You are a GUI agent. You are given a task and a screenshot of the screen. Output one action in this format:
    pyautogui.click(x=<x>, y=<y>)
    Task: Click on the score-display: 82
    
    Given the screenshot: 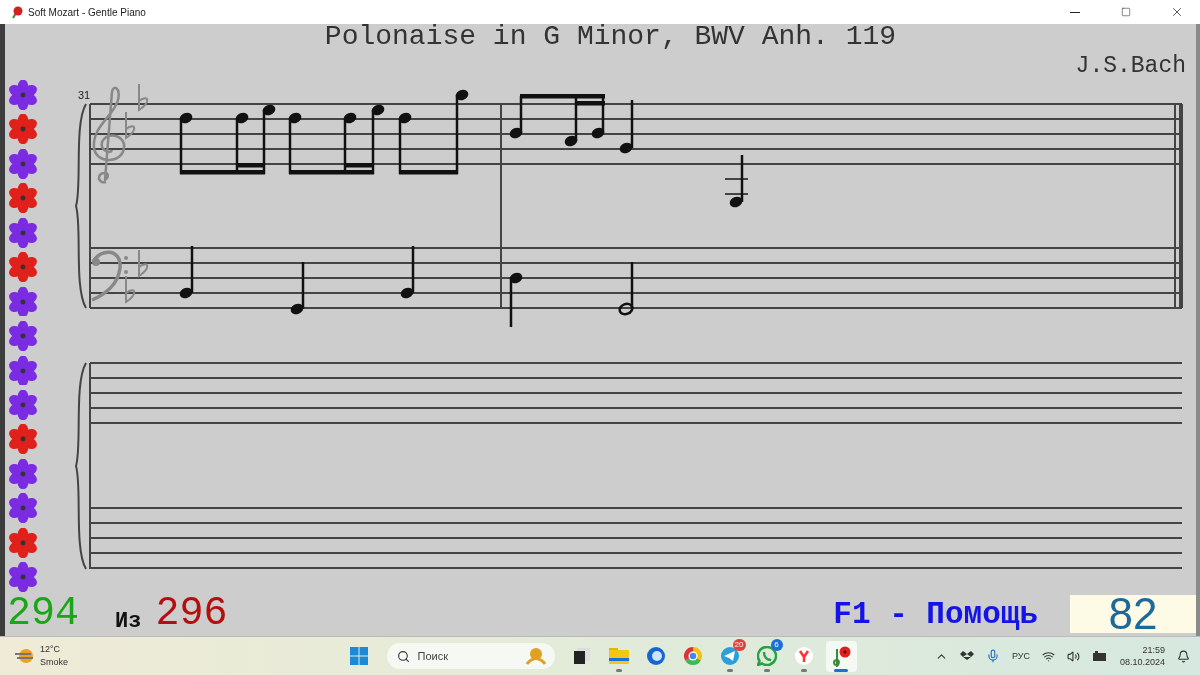 What is the action you would take?
    pyautogui.click(x=1133, y=614)
    